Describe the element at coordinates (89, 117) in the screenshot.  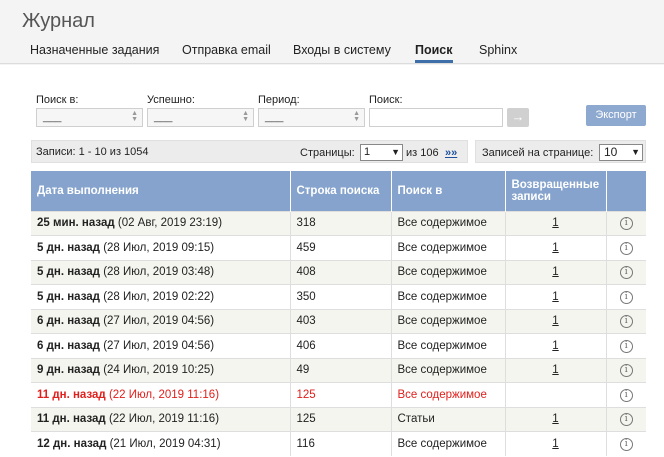
I see `search-in-select: ___ ▲ ▼` at that location.